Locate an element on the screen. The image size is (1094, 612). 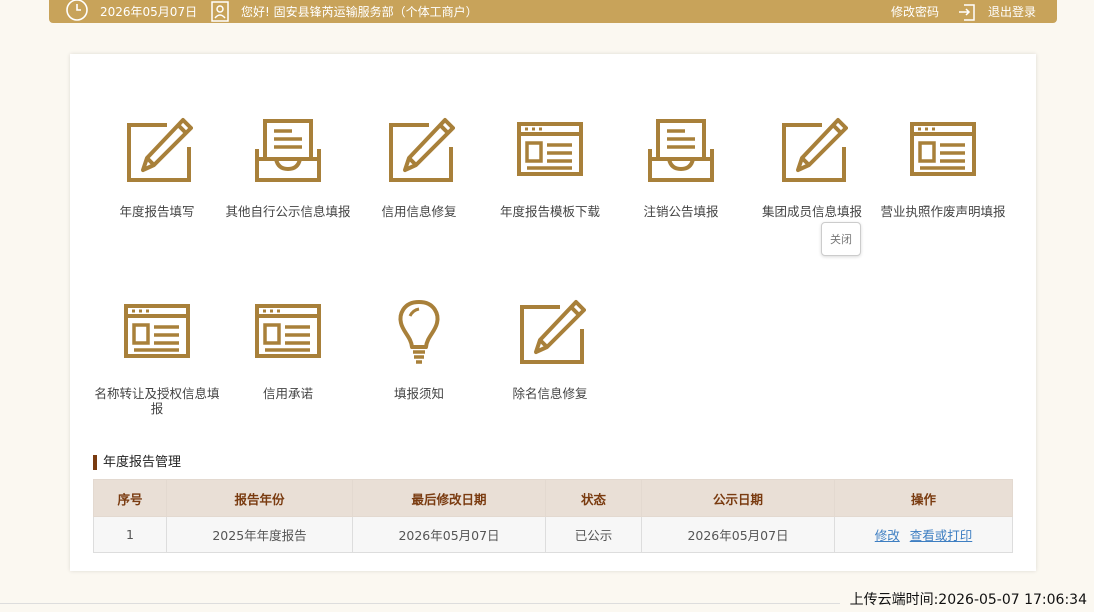
col-header-report-year: 报告年份 is located at coordinates (259, 498).